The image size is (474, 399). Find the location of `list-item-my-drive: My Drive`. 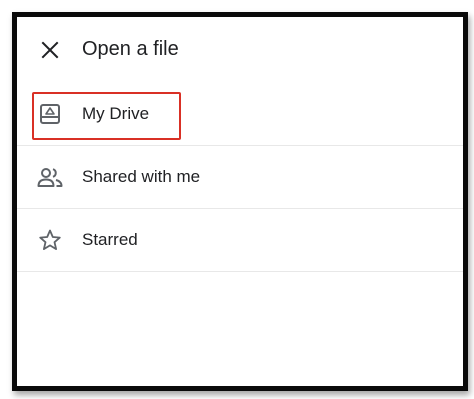

list-item-my-drive: My Drive is located at coordinates (240, 114).